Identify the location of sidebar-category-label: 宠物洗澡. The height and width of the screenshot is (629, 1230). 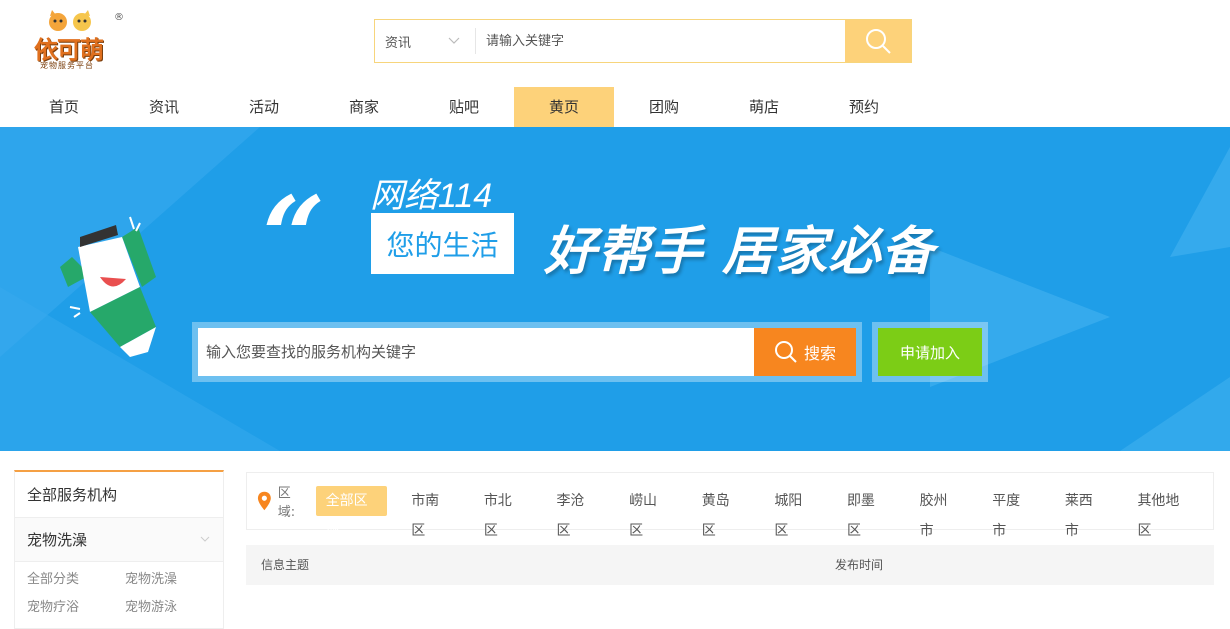
(57, 540).